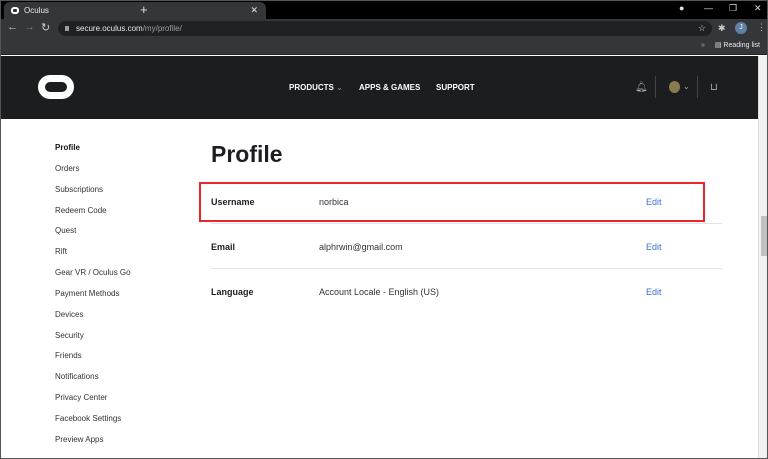  Describe the element at coordinates (93, 400) in the screenshot. I see `sidebar-item-privacy-center: Privacy Center` at that location.